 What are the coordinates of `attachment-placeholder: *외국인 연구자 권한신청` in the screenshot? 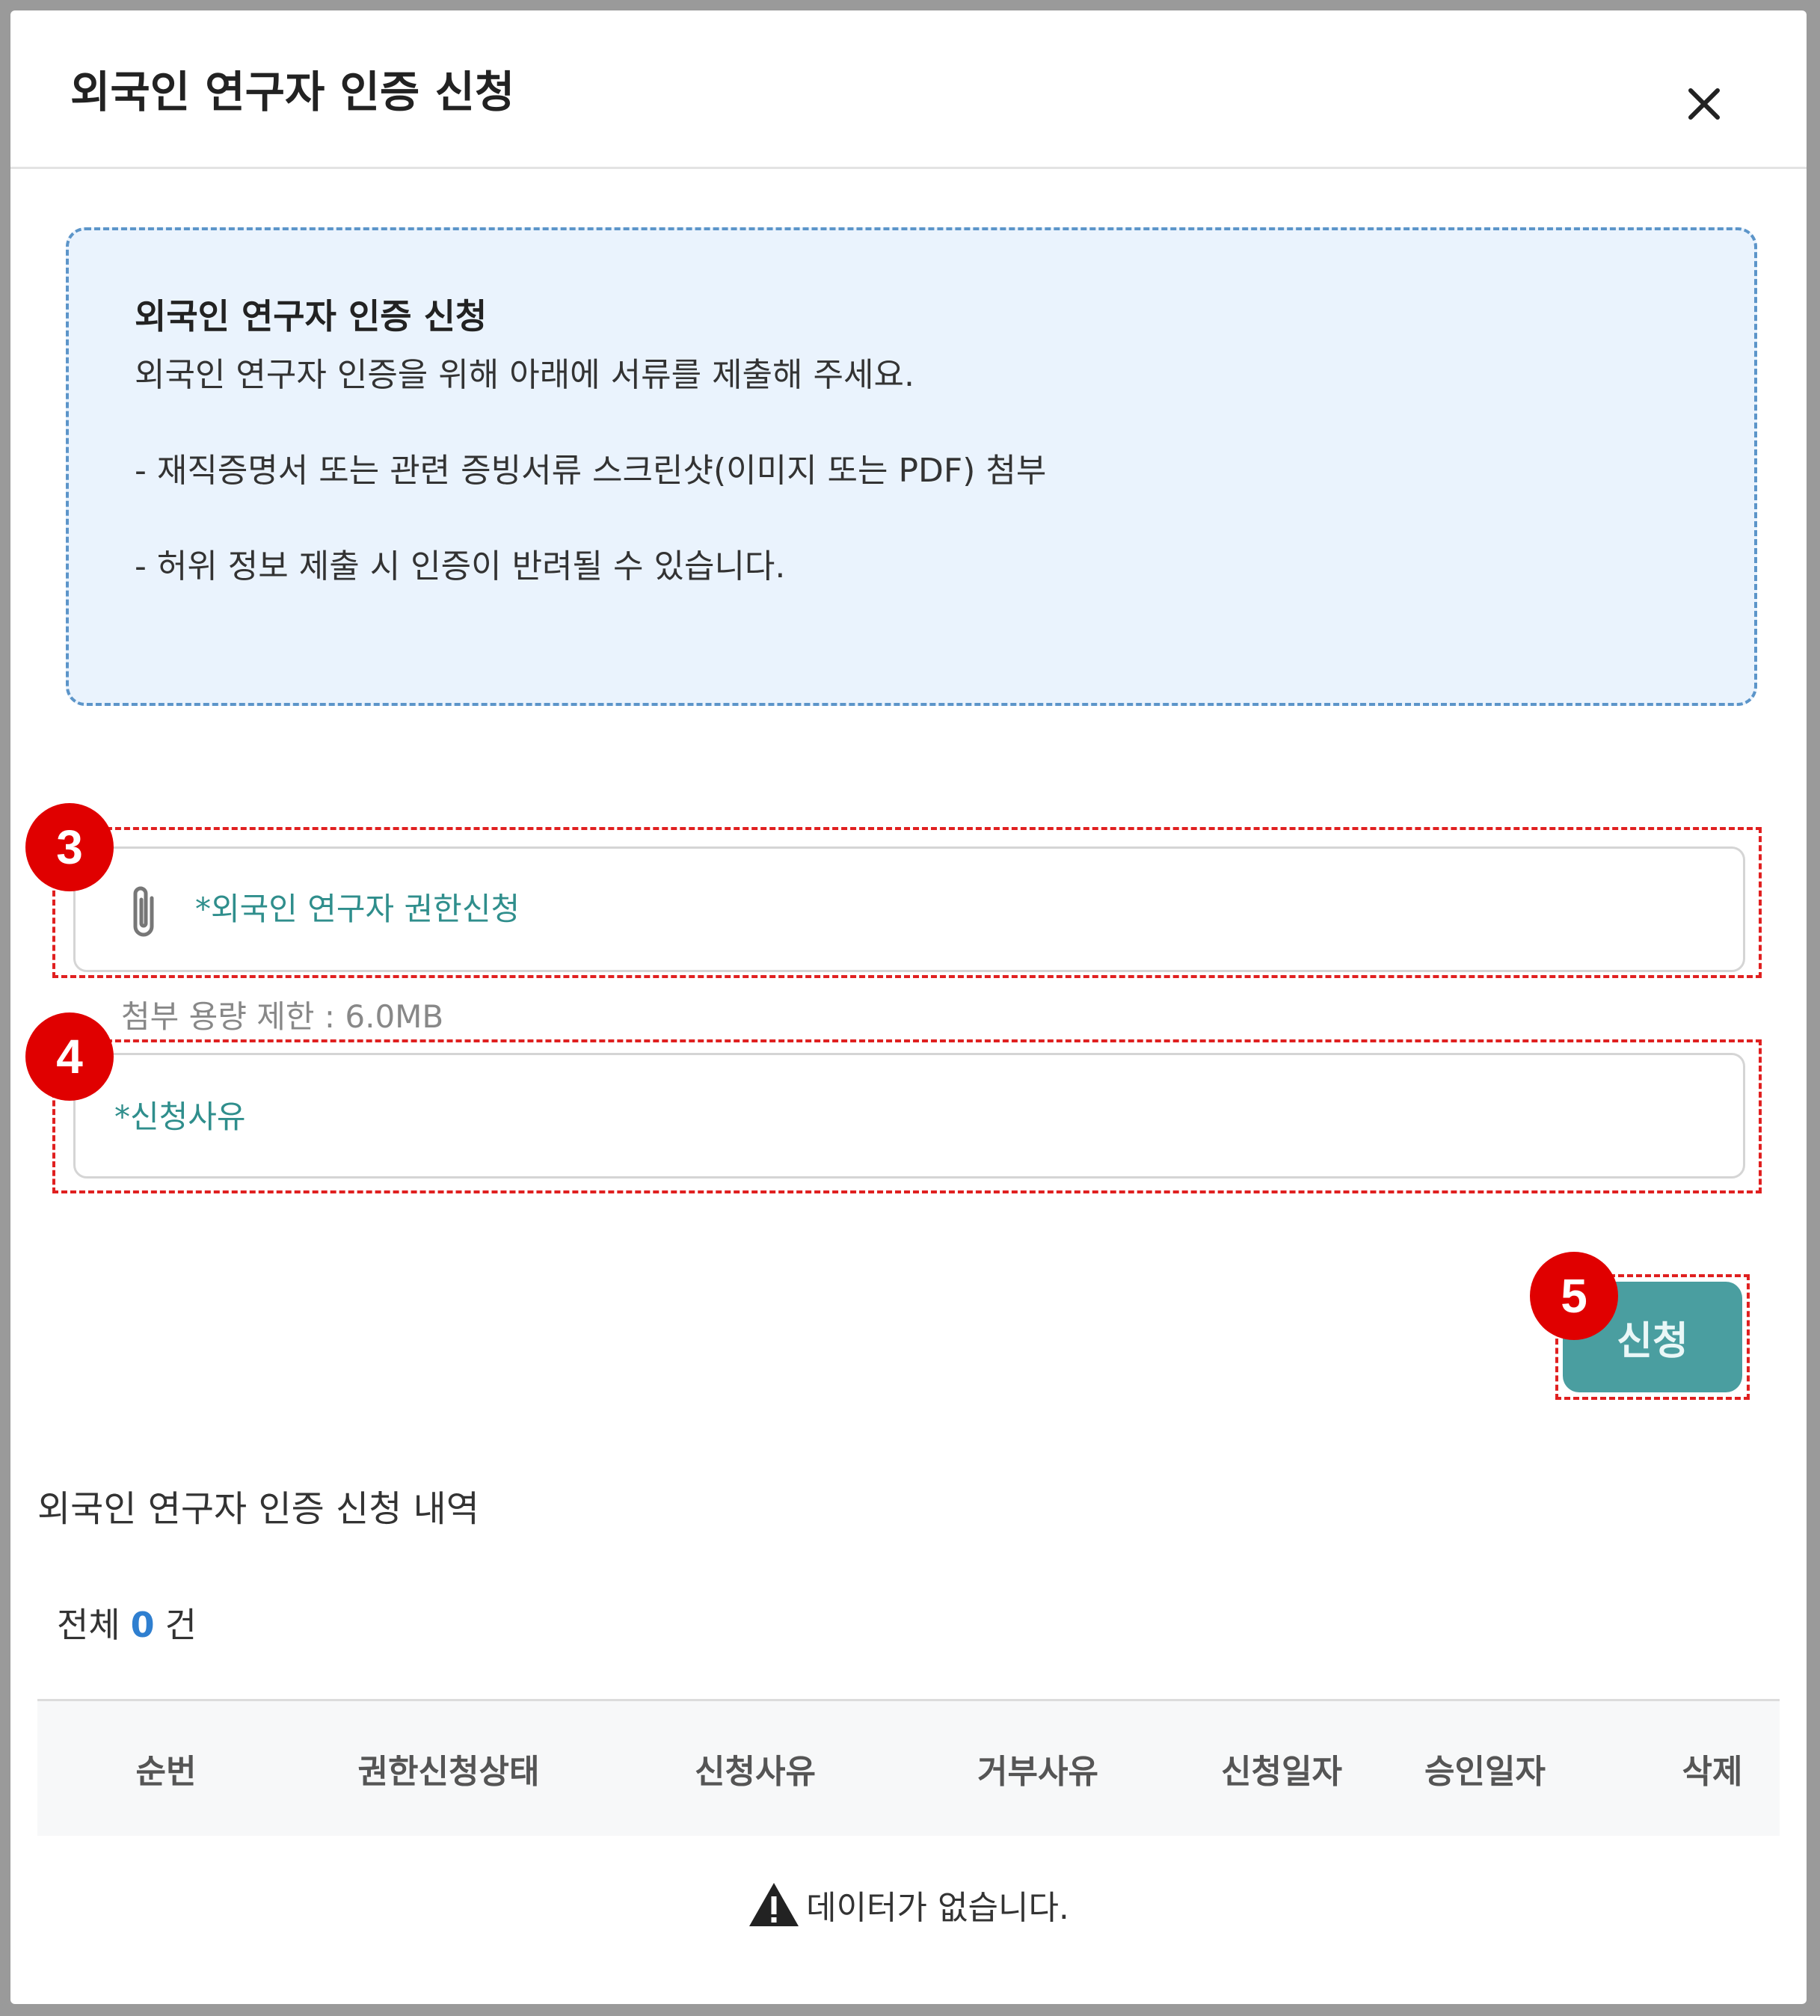 It's located at (357, 909).